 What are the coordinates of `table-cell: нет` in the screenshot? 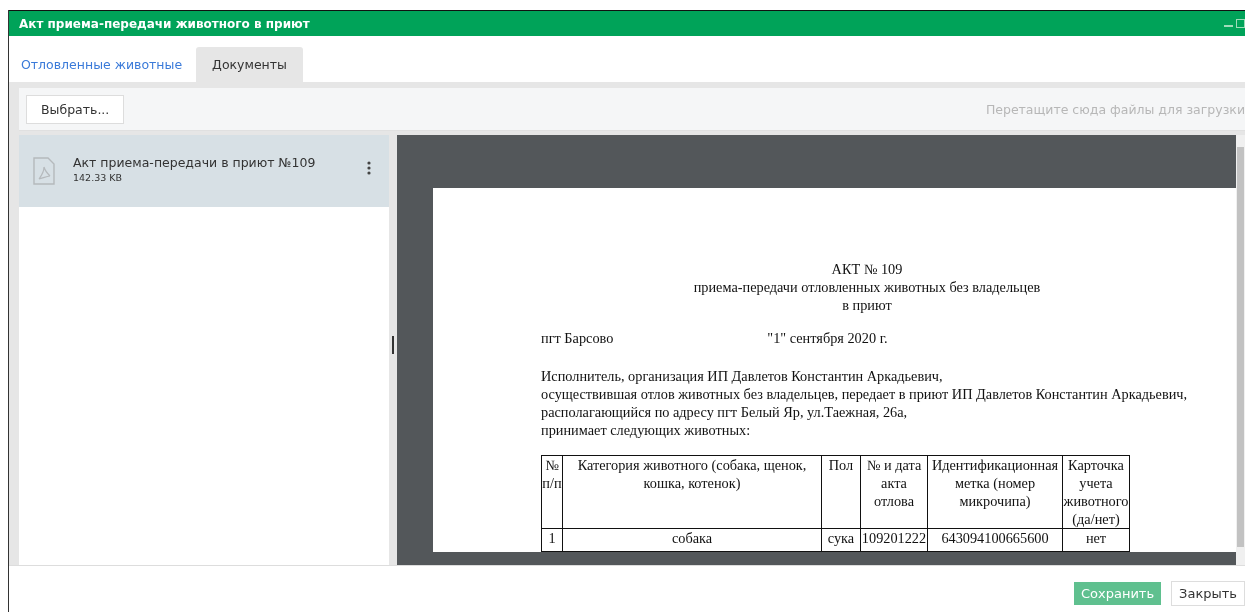 It's located at (1096, 540).